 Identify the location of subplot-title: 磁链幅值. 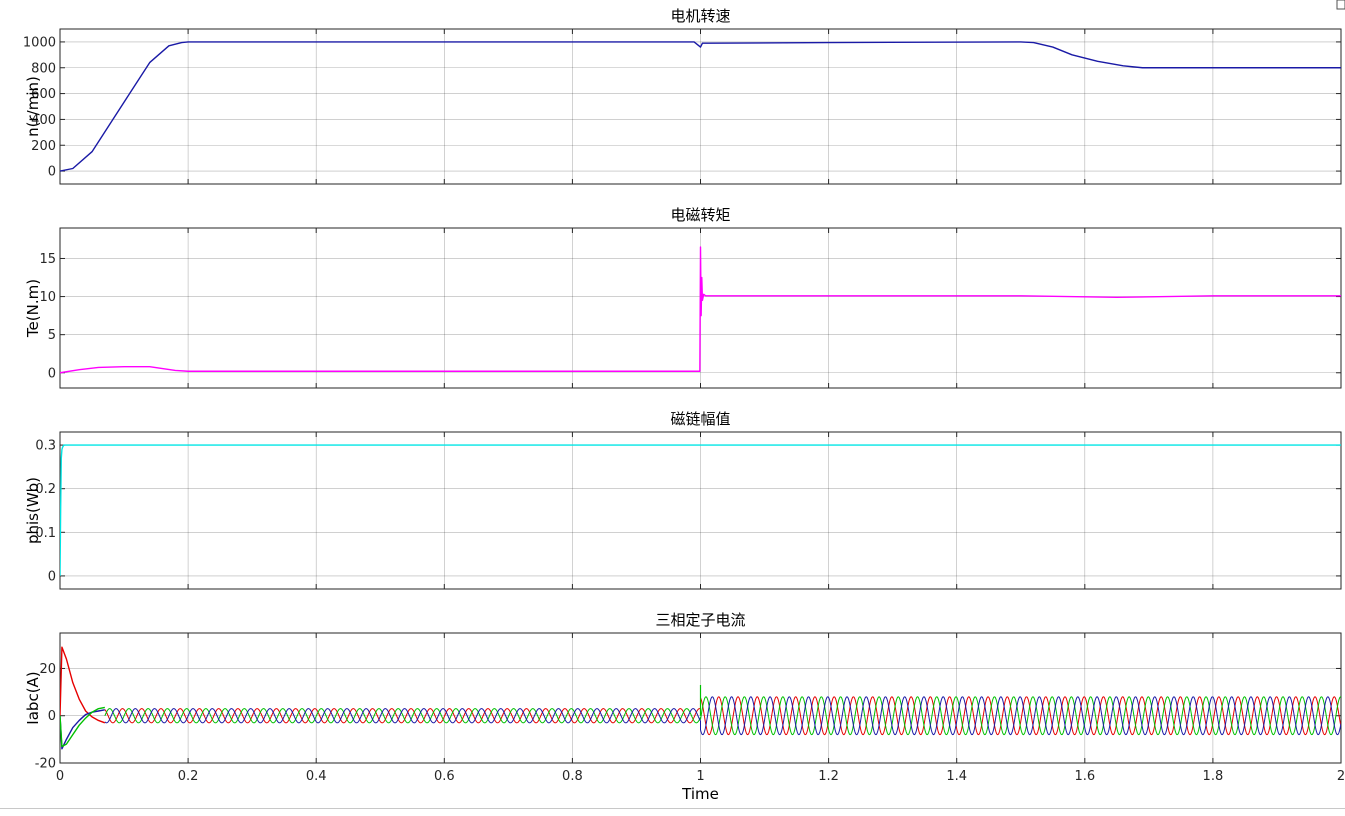
(700, 419).